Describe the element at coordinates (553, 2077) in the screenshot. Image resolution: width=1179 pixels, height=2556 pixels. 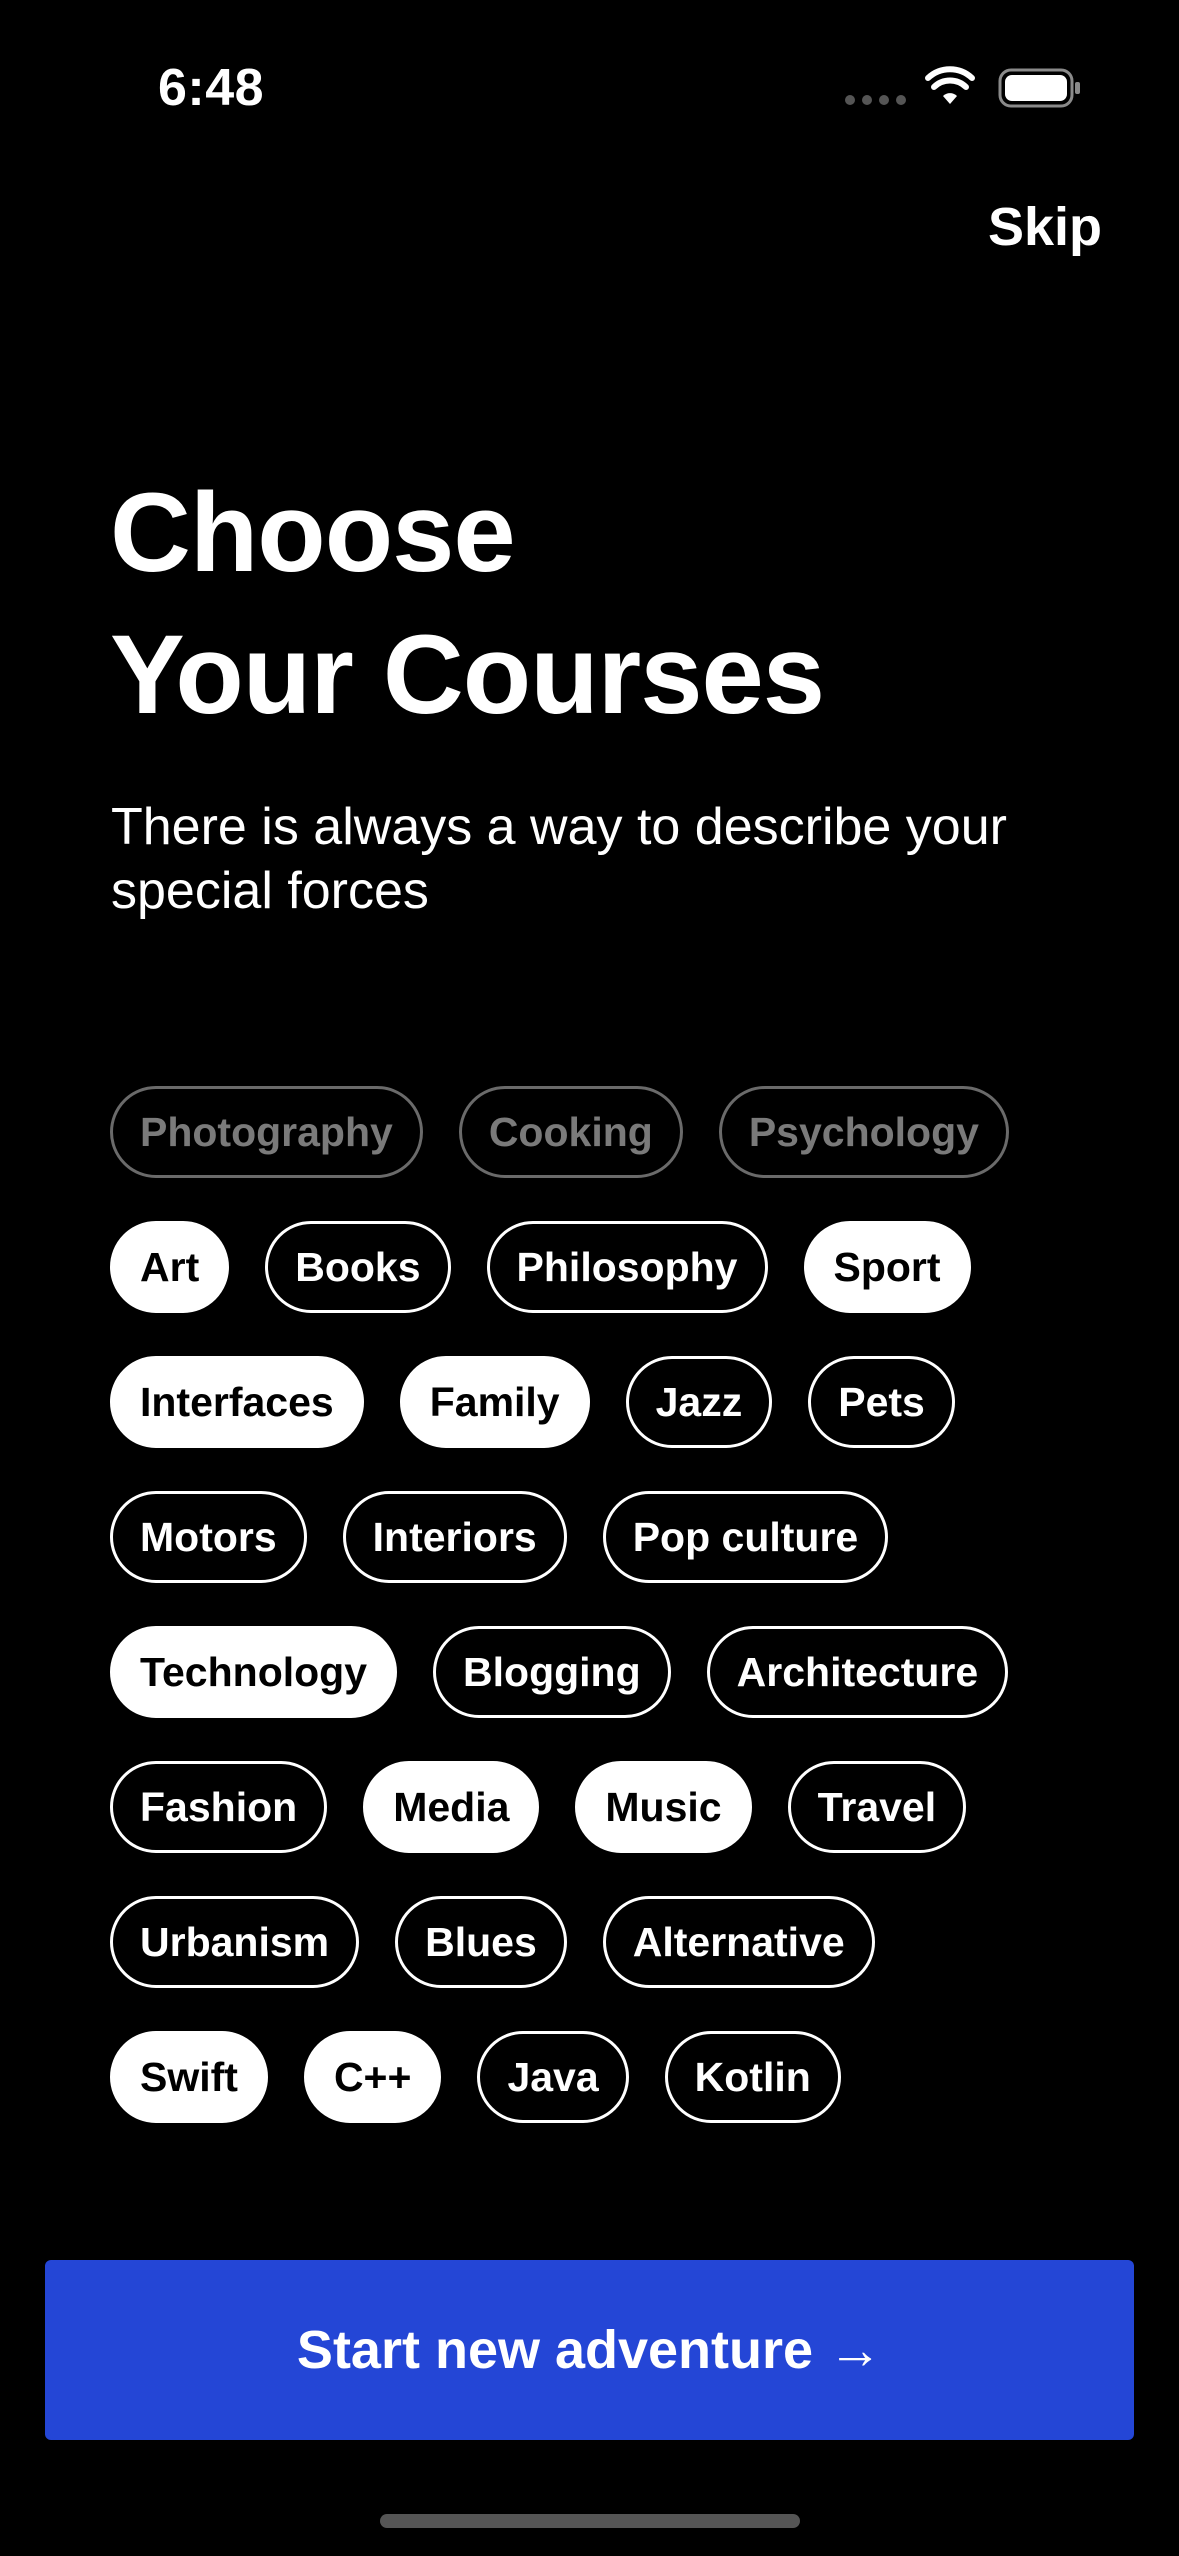
I see `course-chip: Java` at that location.